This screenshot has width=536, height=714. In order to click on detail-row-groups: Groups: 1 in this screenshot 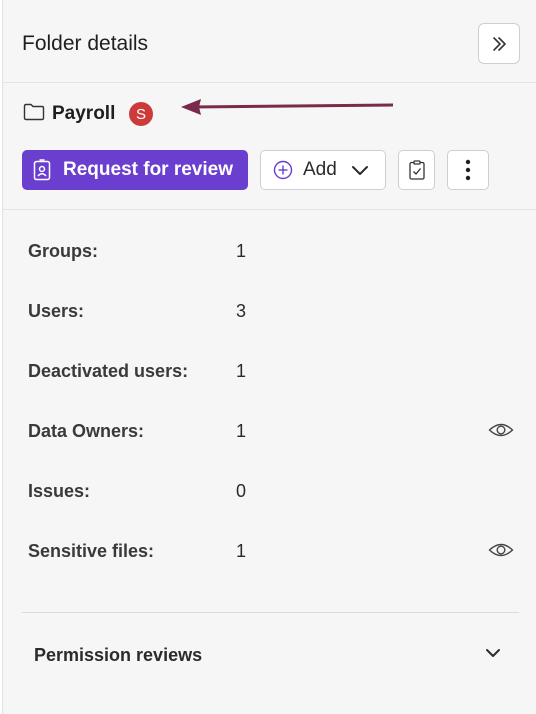, I will do `click(269, 251)`.